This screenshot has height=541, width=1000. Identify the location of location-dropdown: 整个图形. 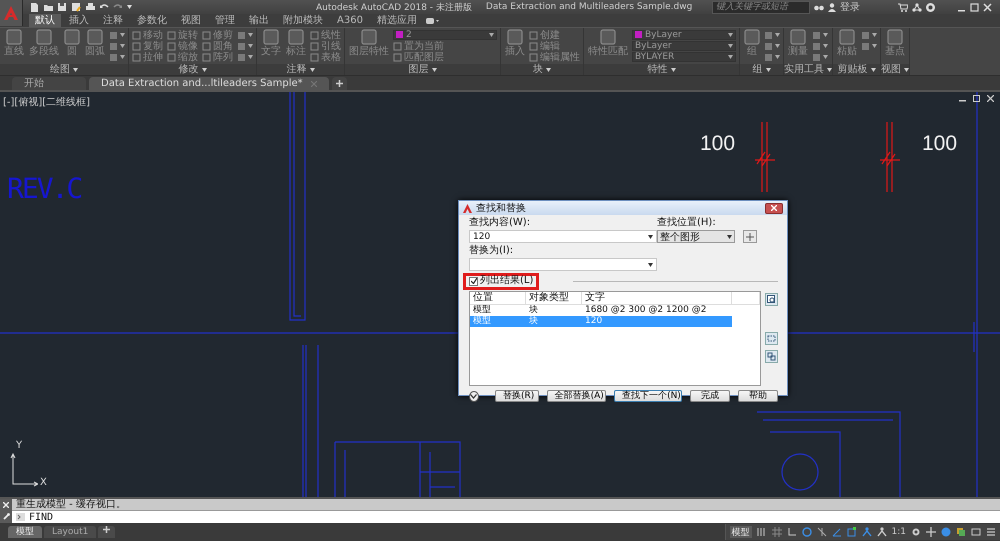
(696, 236).